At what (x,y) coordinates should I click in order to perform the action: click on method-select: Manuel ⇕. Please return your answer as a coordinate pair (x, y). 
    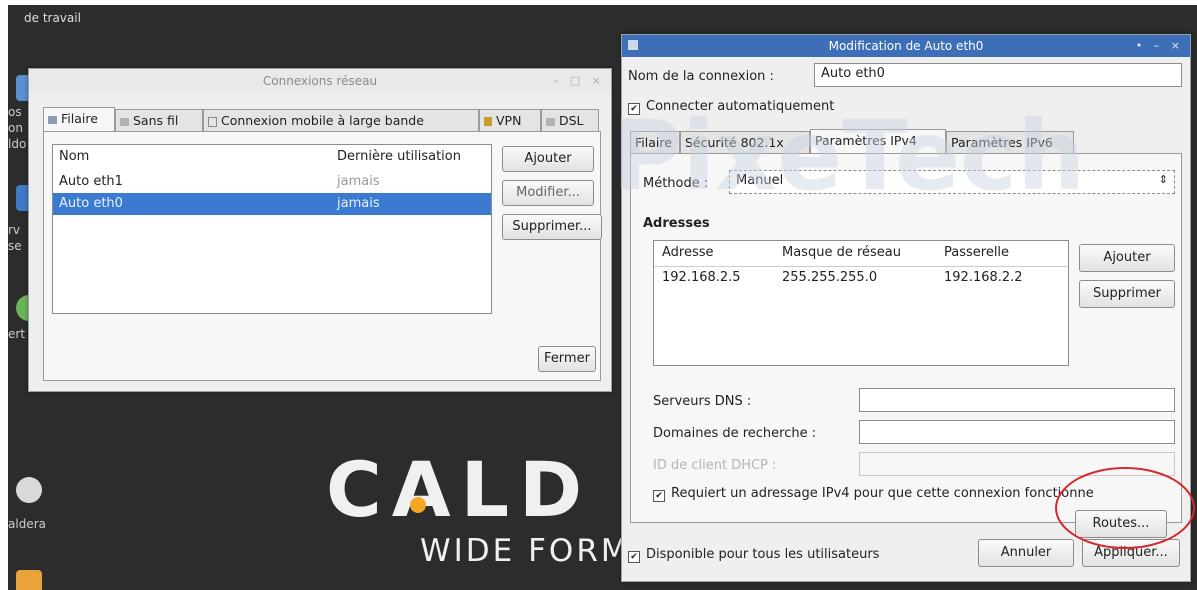
    Looking at the image, I should click on (952, 182).